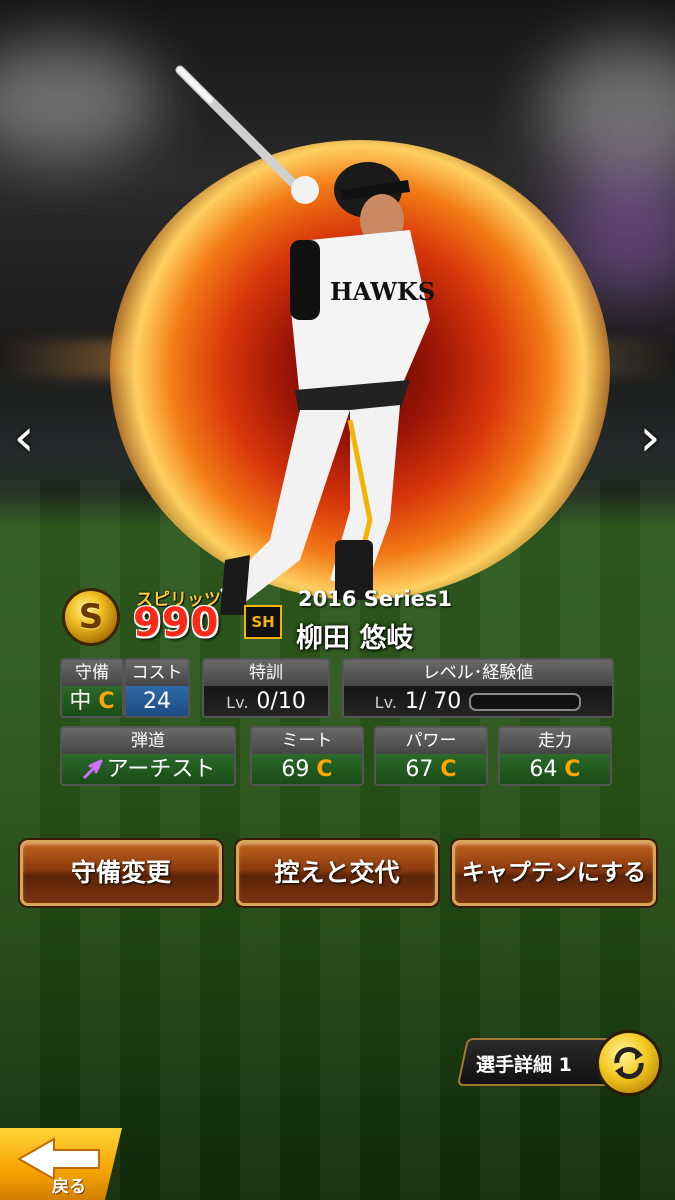  I want to click on svg-text: HAWKS, so click(382, 291).